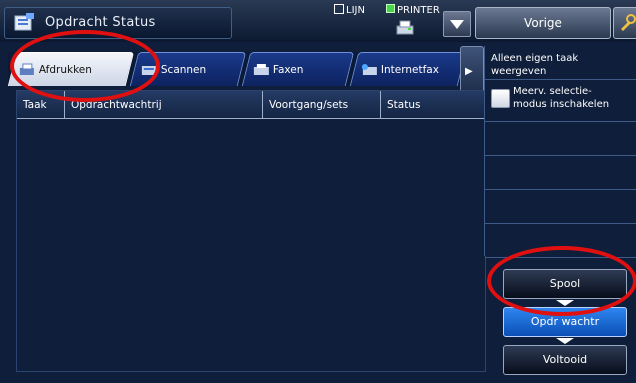  I want to click on tab-print-label: Afdrukken, so click(65, 69).